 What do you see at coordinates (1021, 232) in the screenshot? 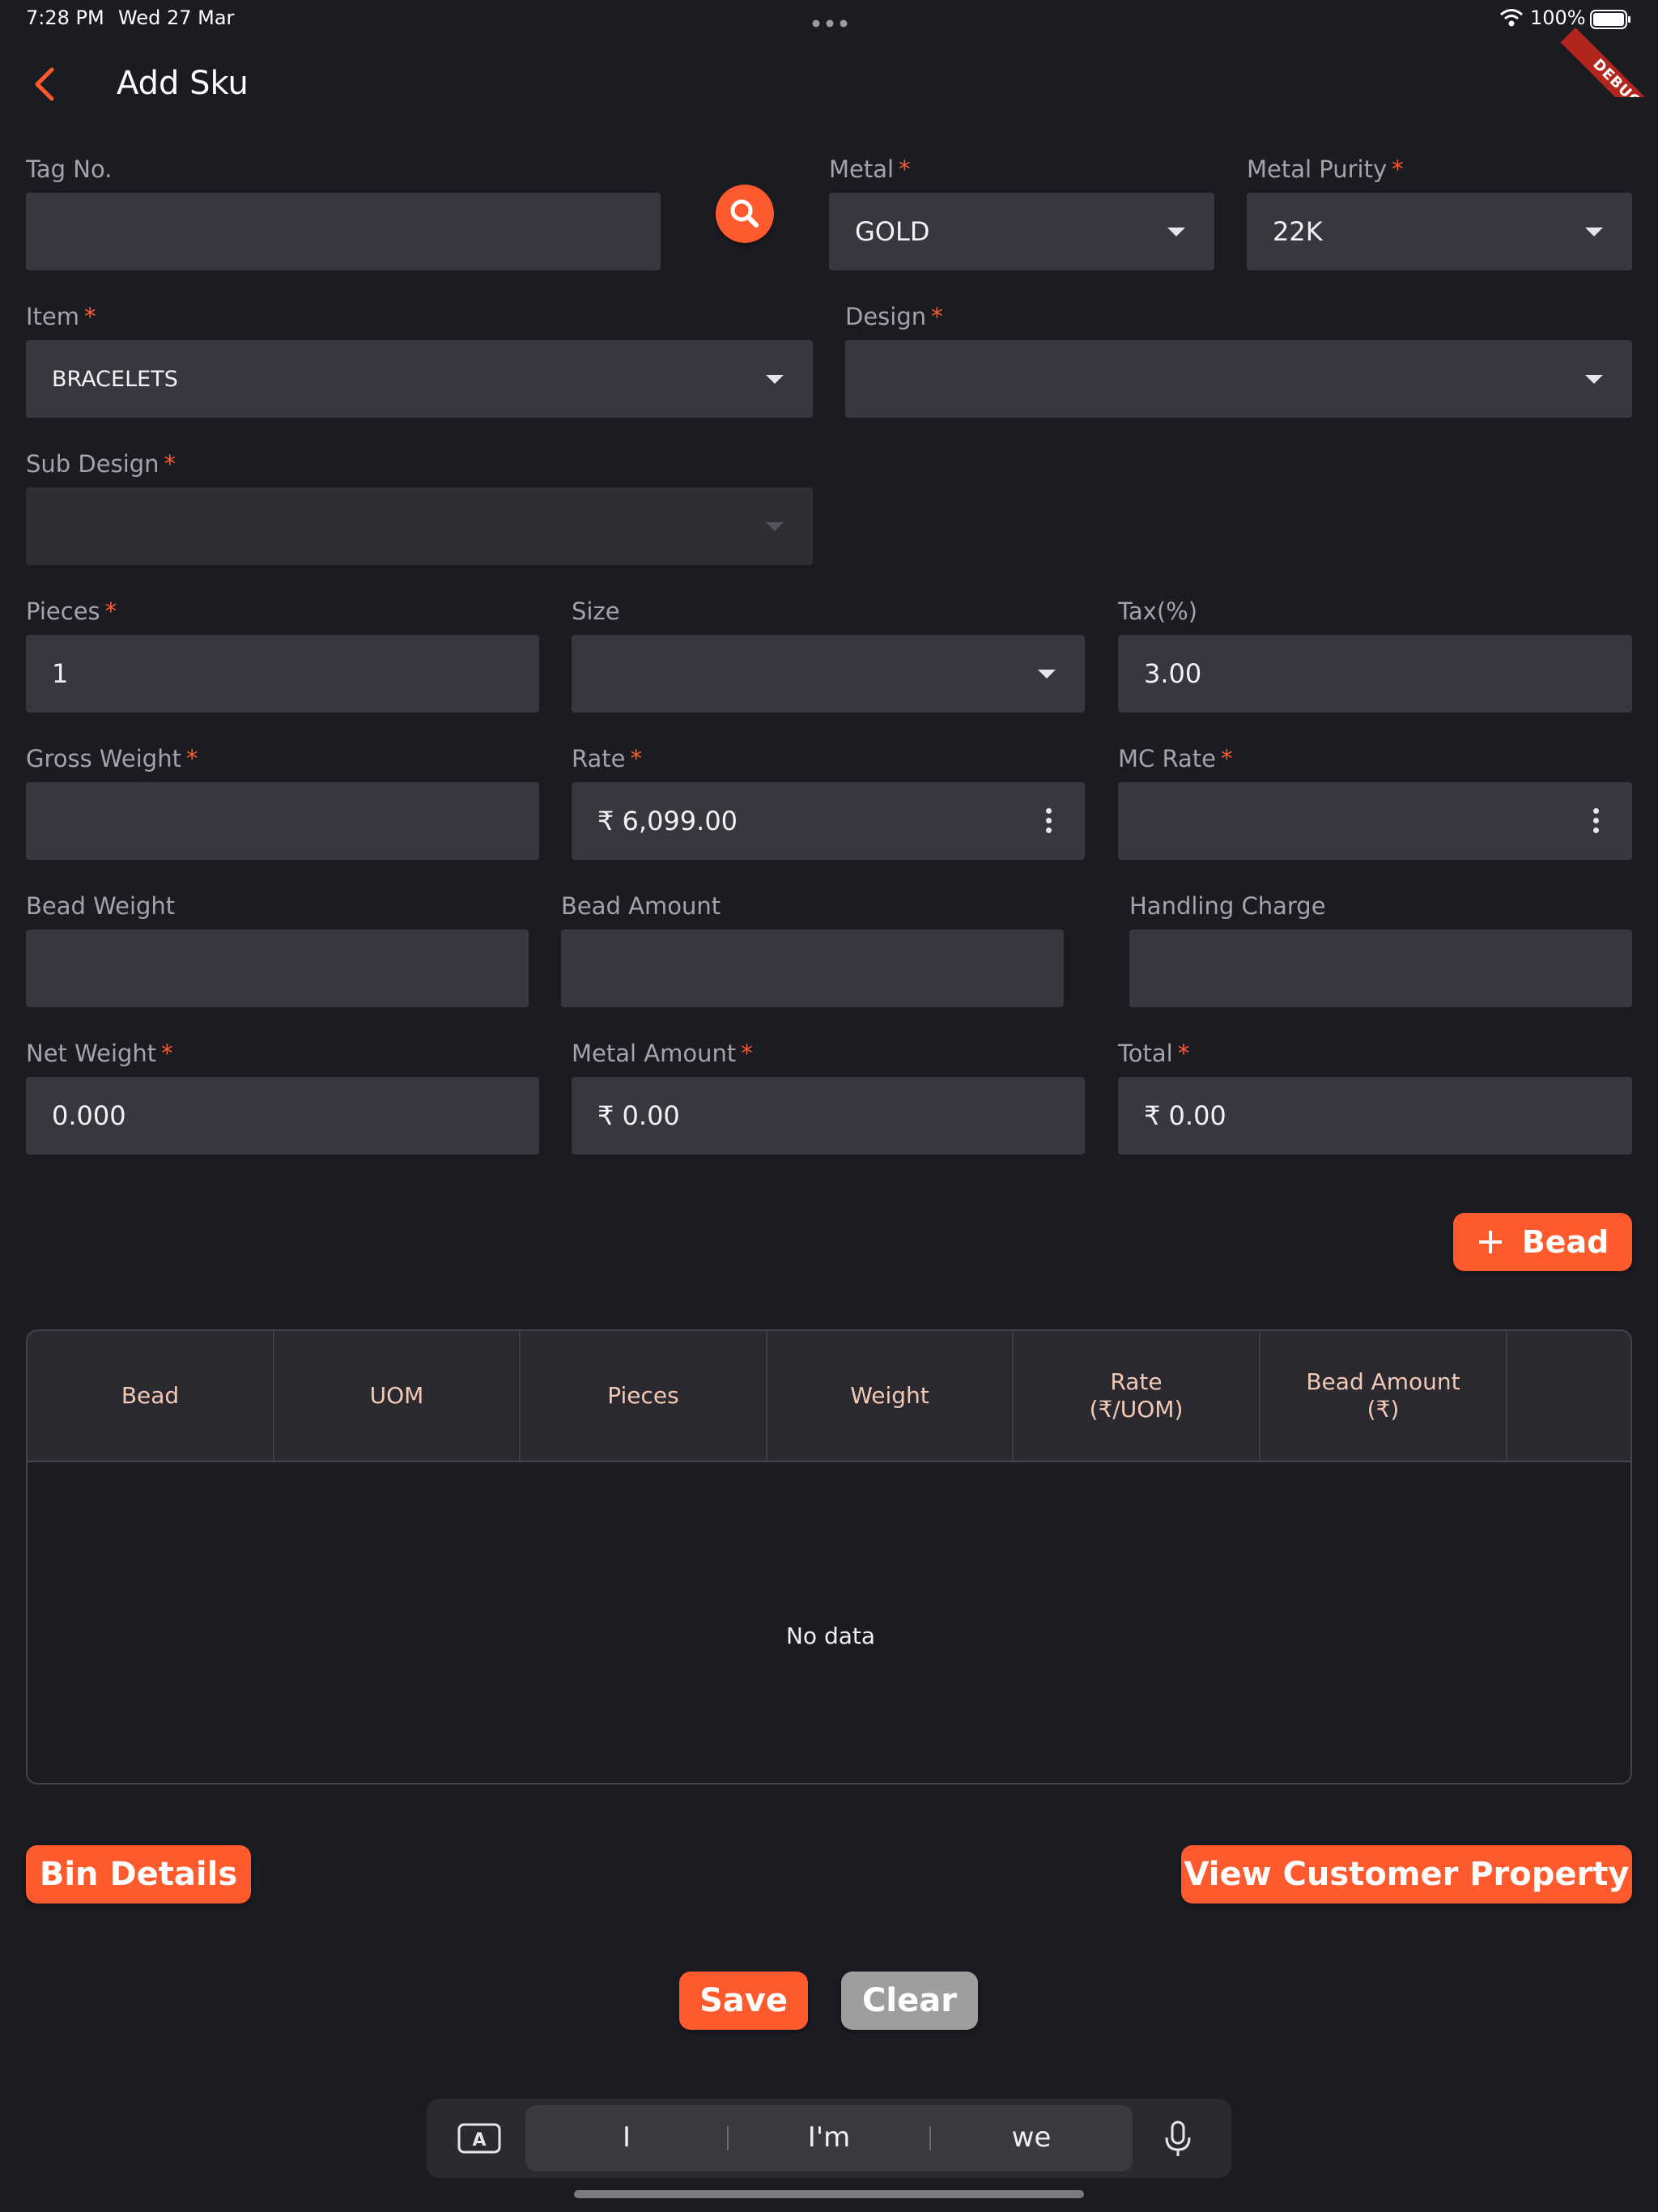
I see `metal-dropdown: GOLD` at bounding box center [1021, 232].